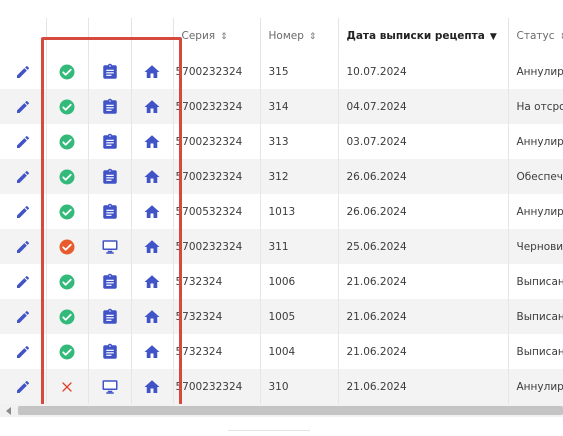 This screenshot has height=436, width=563. I want to click on table-row: 5700232324 312 26.06.2024 Обеспече, so click(281, 176).